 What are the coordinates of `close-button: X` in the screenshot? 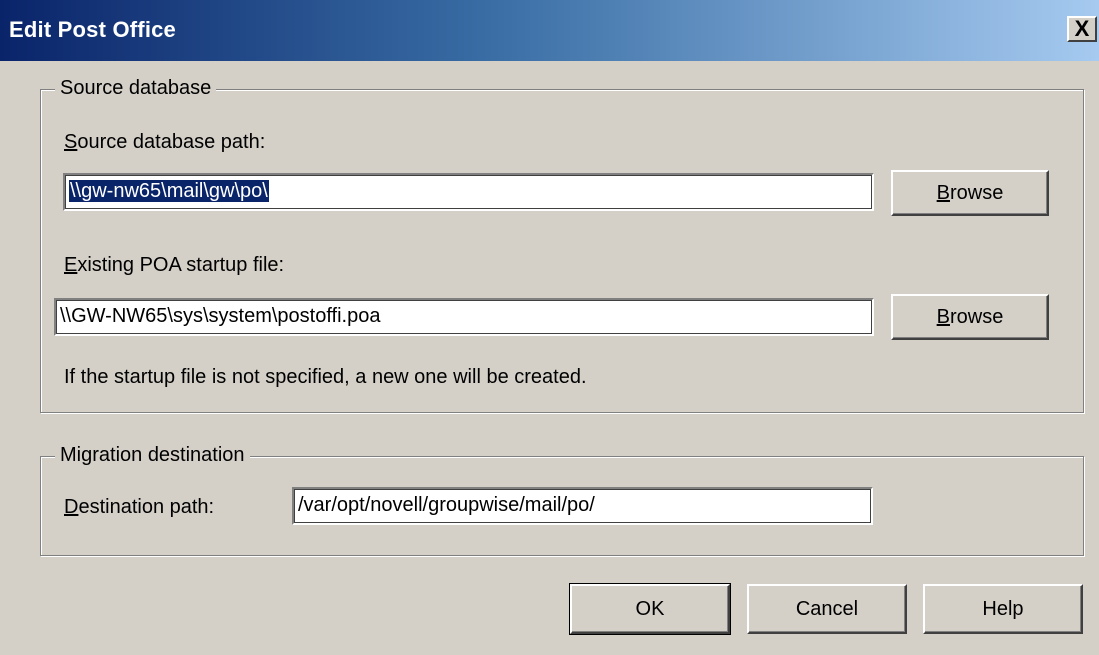 It's located at (1082, 29).